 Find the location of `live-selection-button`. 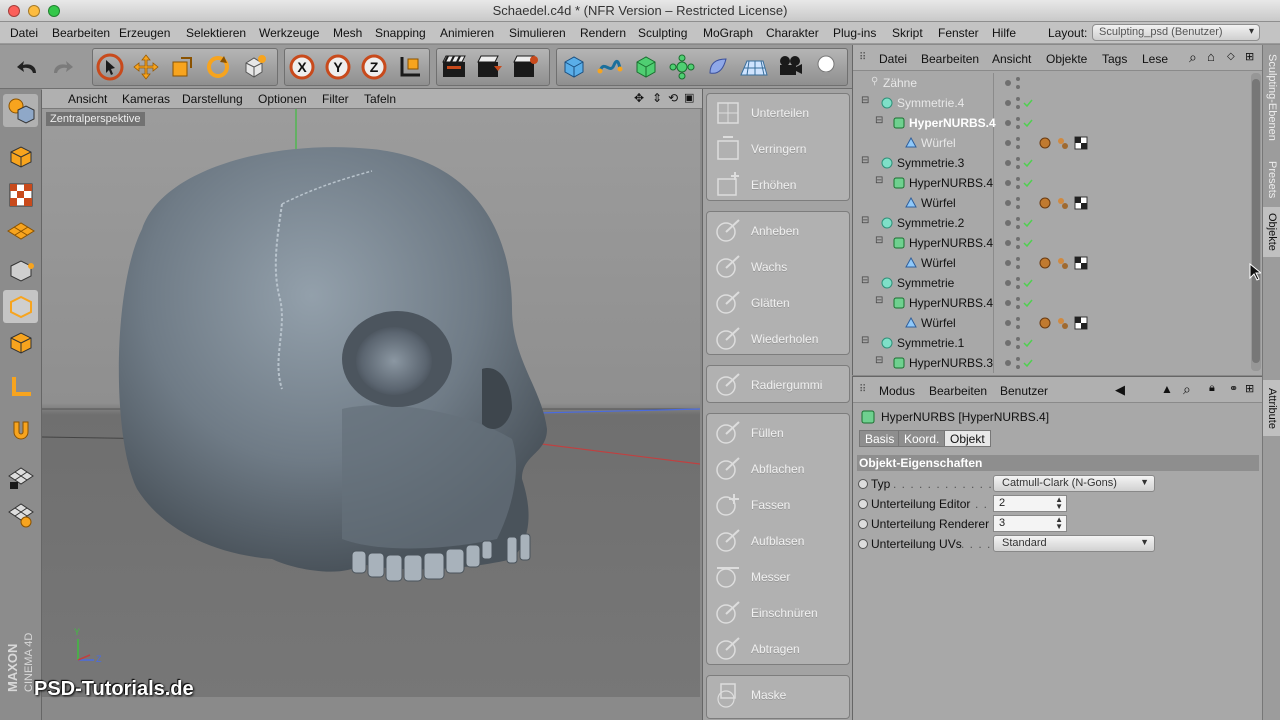

live-selection-button is located at coordinates (110, 67).